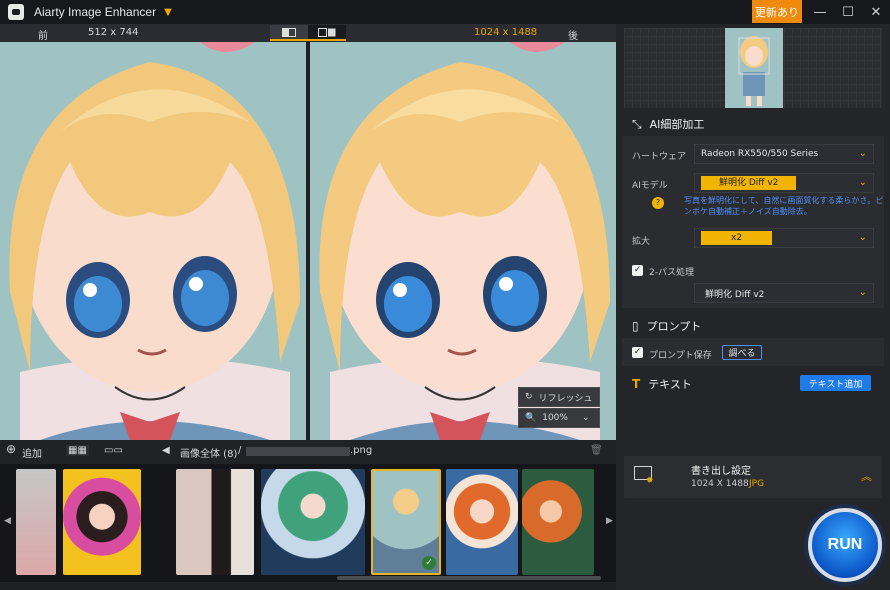  Describe the element at coordinates (668, 124) in the screenshot. I see `ai-detail-section-title: ⤡ AI細部加工` at that location.